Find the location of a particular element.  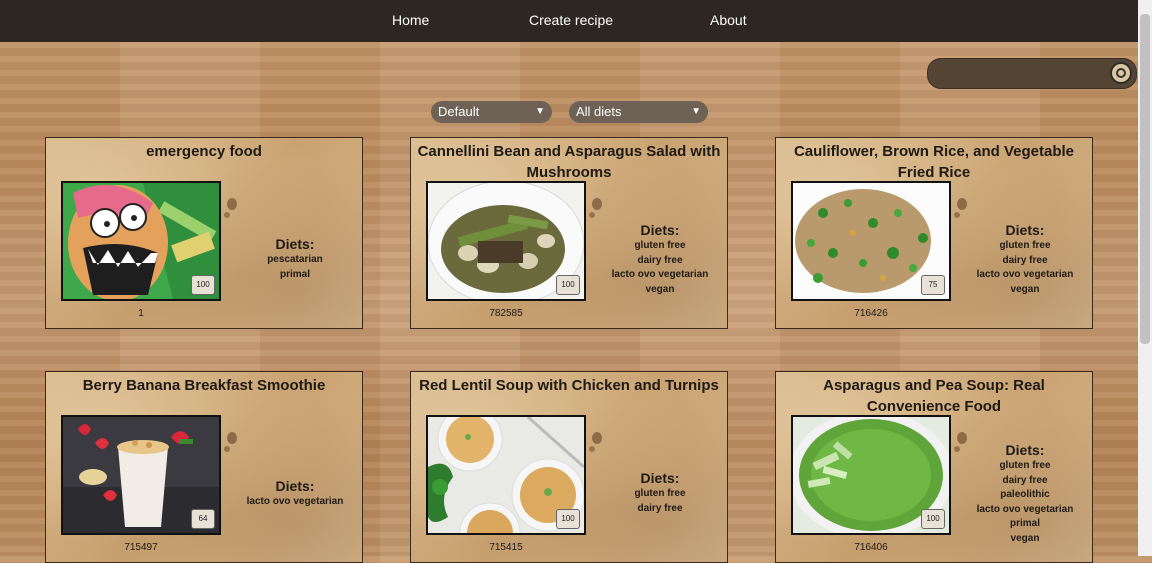

diet-filter-select: All diets ▼ is located at coordinates (638, 112).